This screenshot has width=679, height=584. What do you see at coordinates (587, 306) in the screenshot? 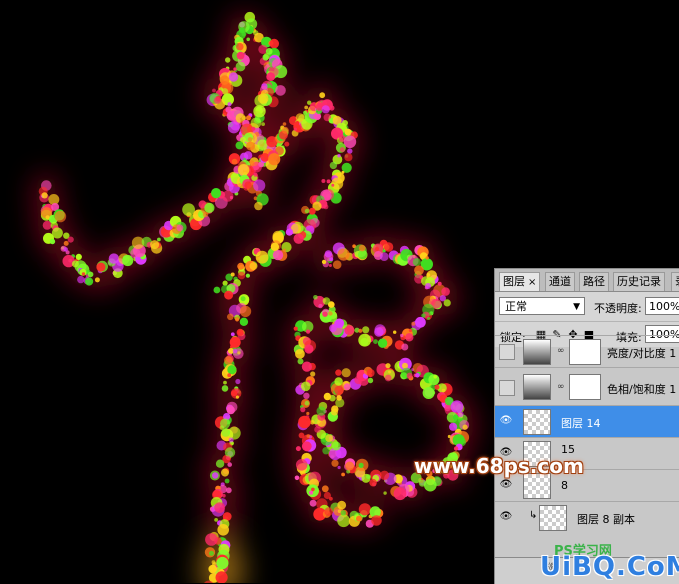
I see `blend-row: 正常 ▼ 不透明度: 100%` at bounding box center [587, 306].